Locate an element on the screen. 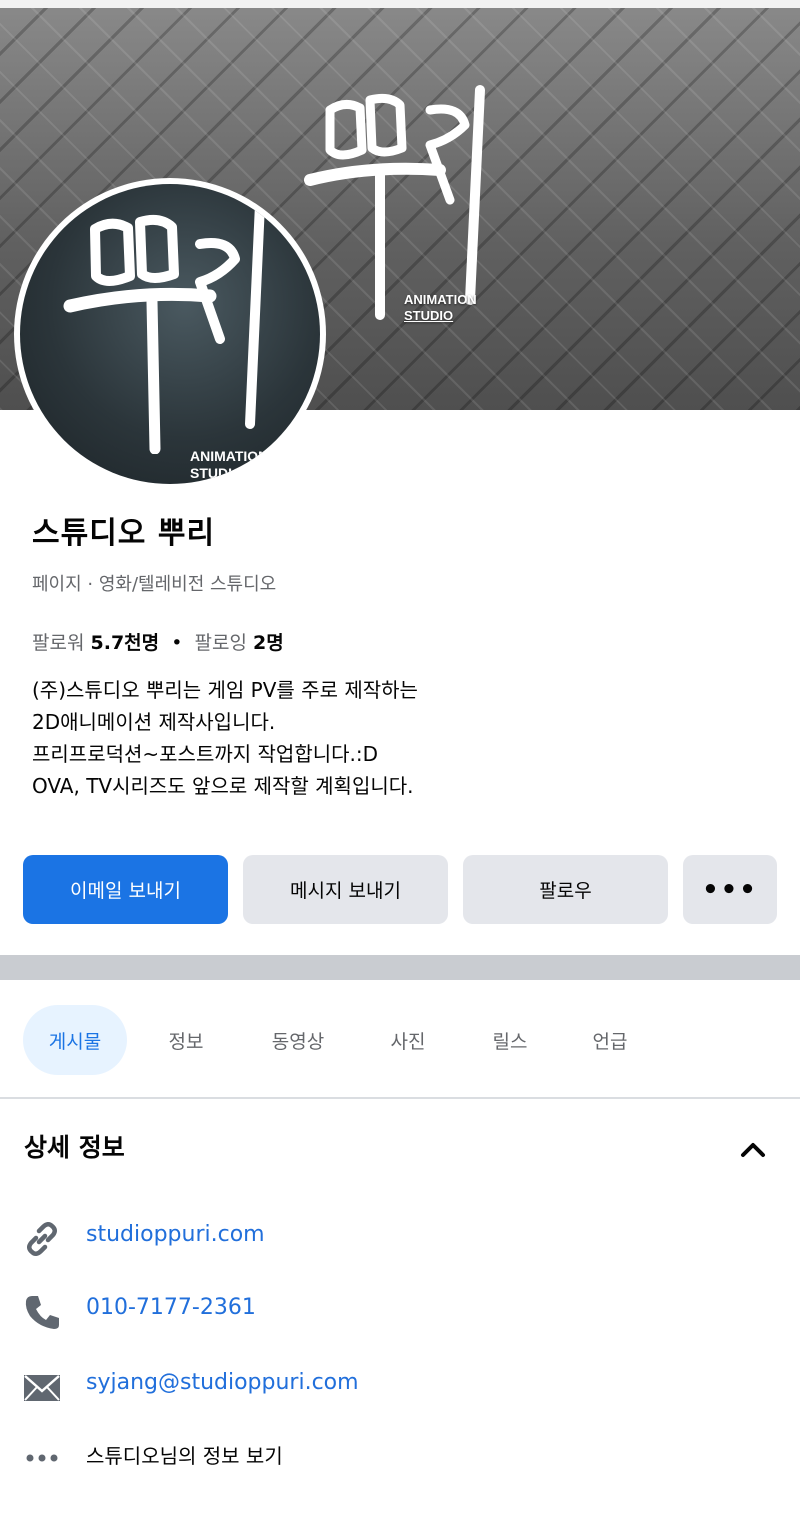 This screenshot has width=800, height=1518. envelope-icon is located at coordinates (42, 1387).